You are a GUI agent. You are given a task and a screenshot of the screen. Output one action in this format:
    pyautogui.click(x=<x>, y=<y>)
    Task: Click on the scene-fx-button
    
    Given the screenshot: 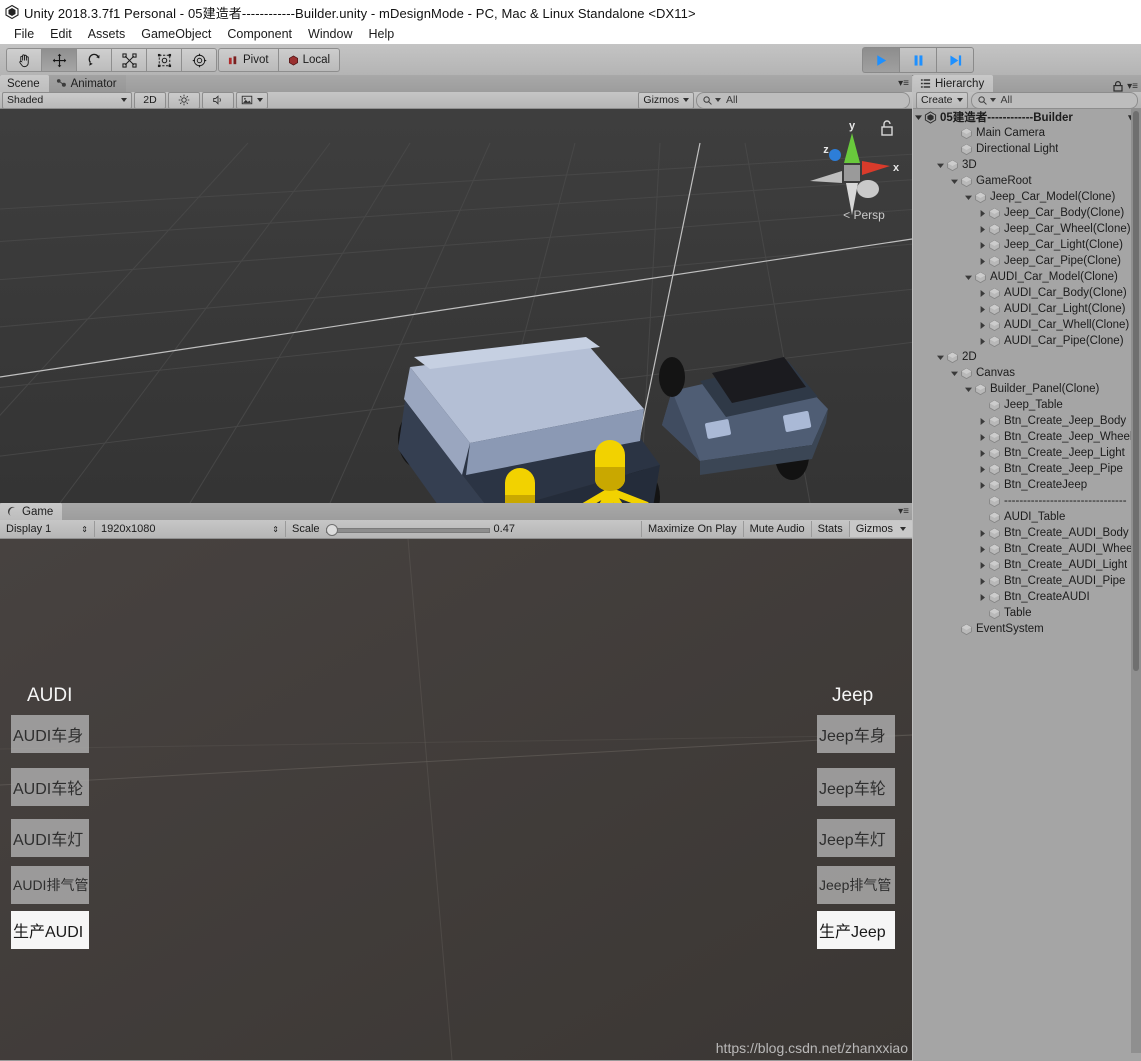 What is the action you would take?
    pyautogui.click(x=252, y=100)
    